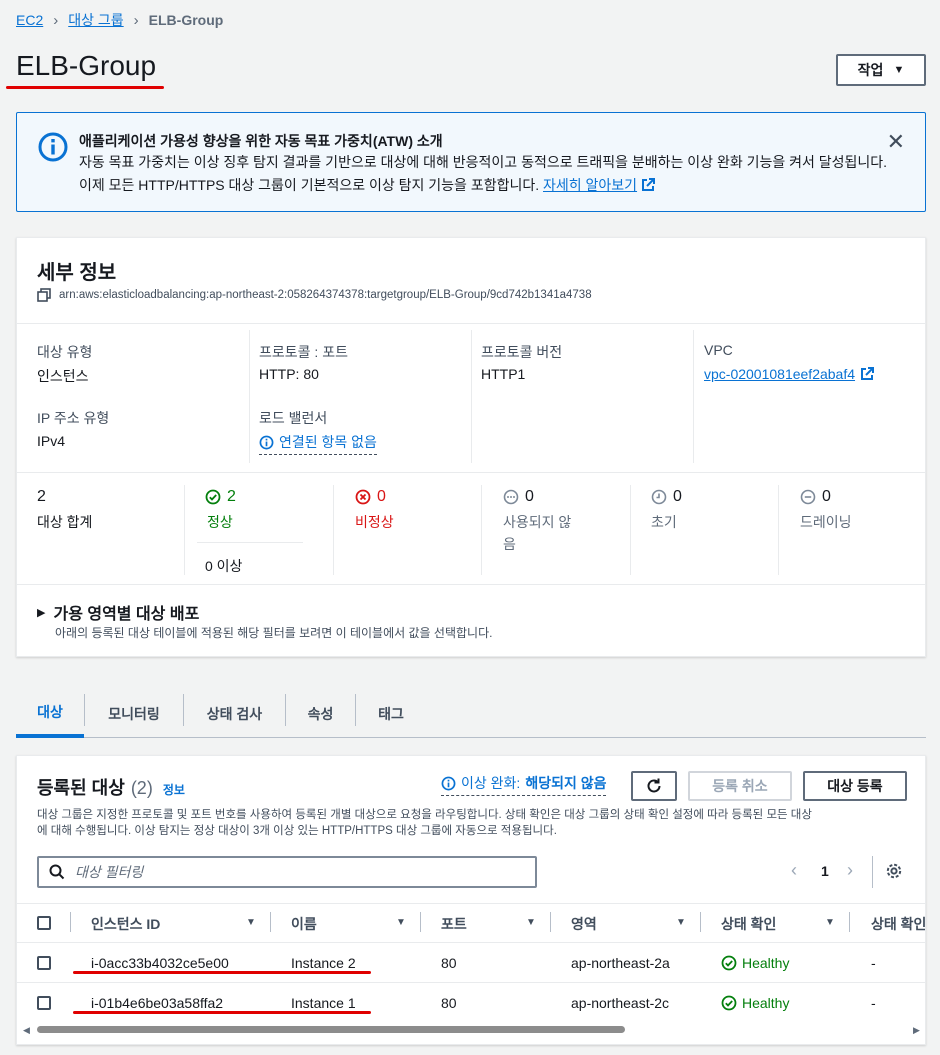 The width and height of the screenshot is (940, 1055). Describe the element at coordinates (118, 612) in the screenshot. I see `az-distribution-toggle: ▶ 가용 영역별 대상 배포` at that location.